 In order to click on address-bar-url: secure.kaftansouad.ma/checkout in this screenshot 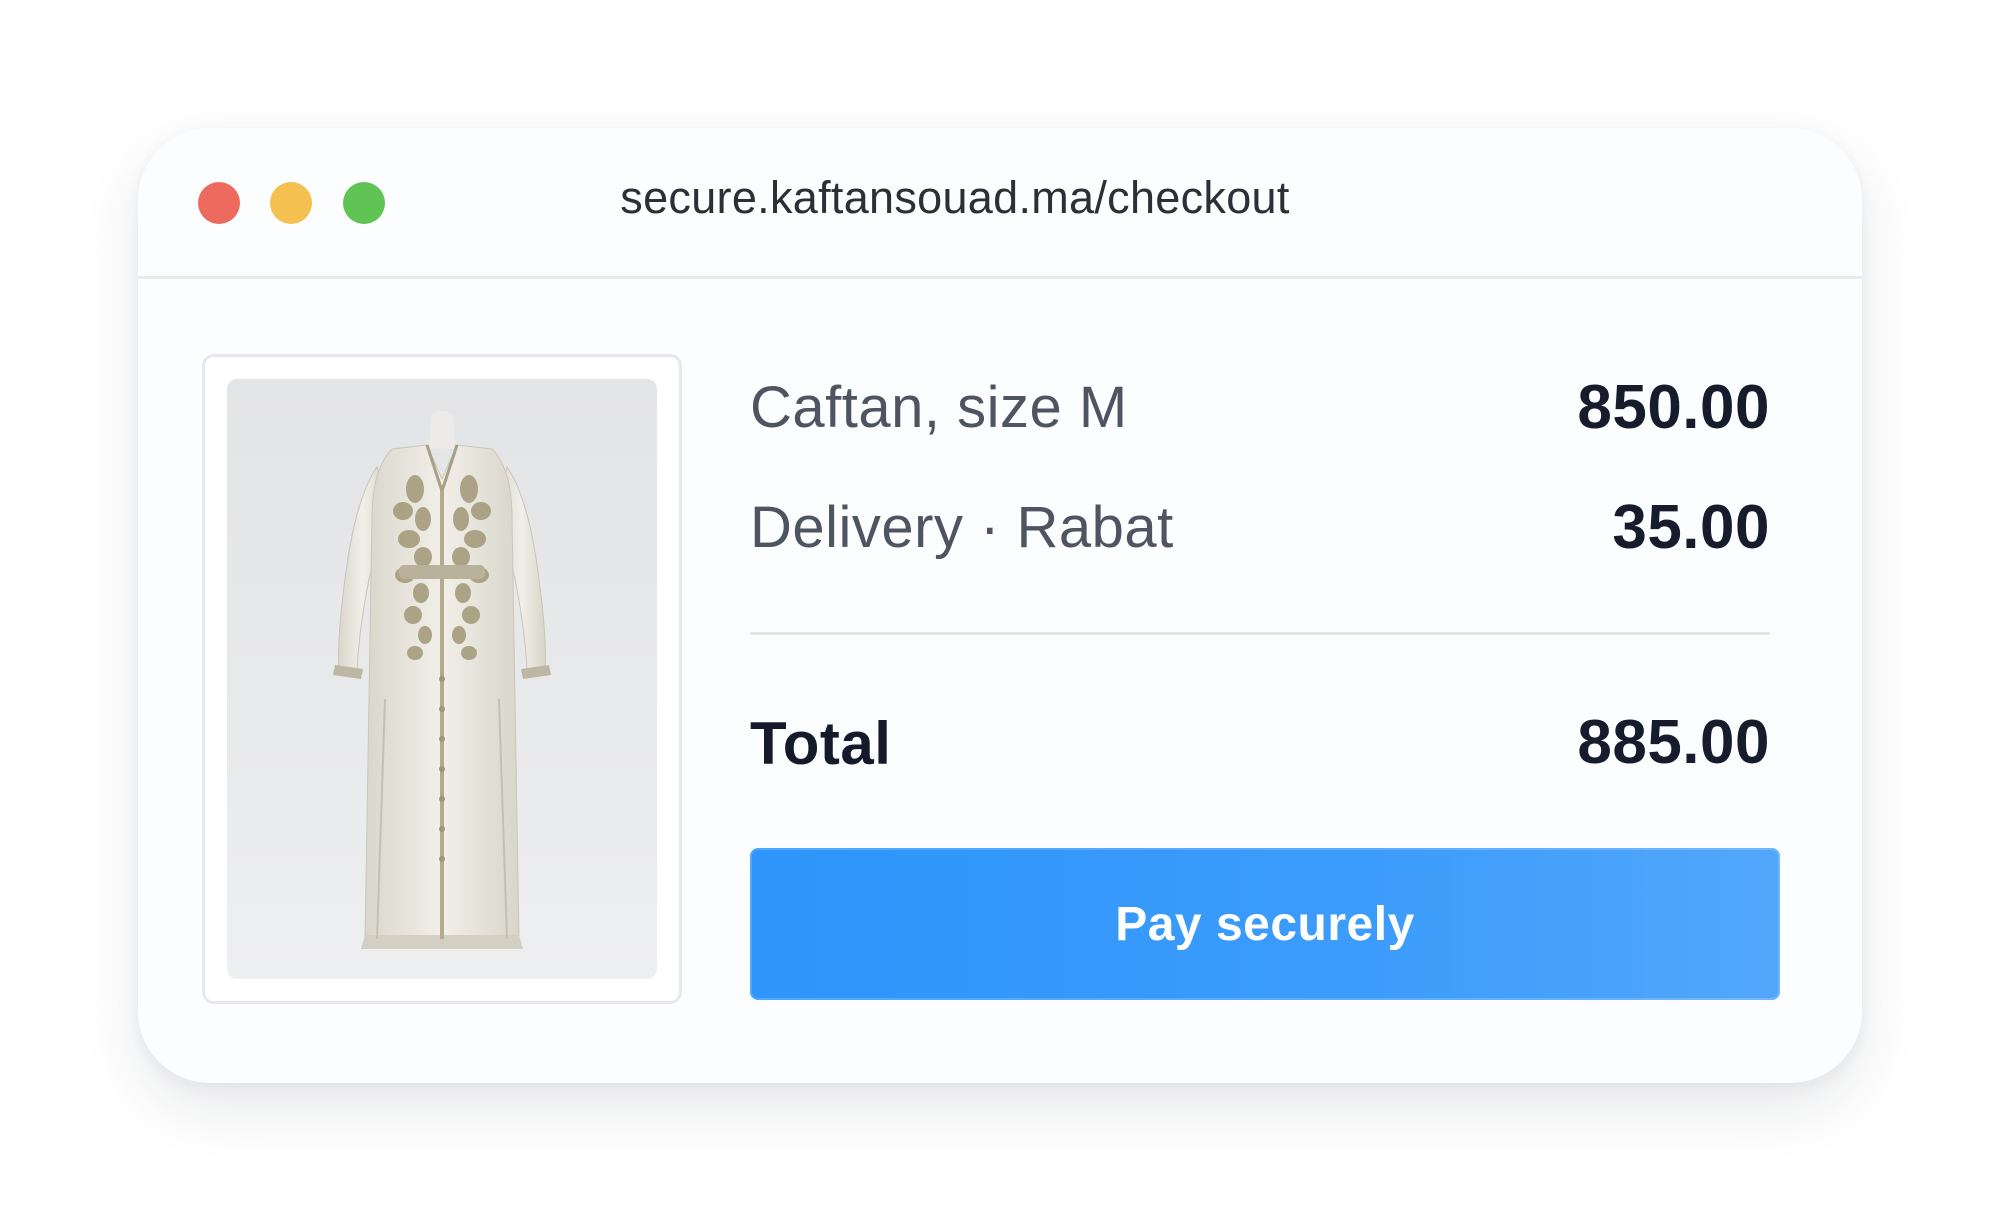, I will do `click(1000, 198)`.